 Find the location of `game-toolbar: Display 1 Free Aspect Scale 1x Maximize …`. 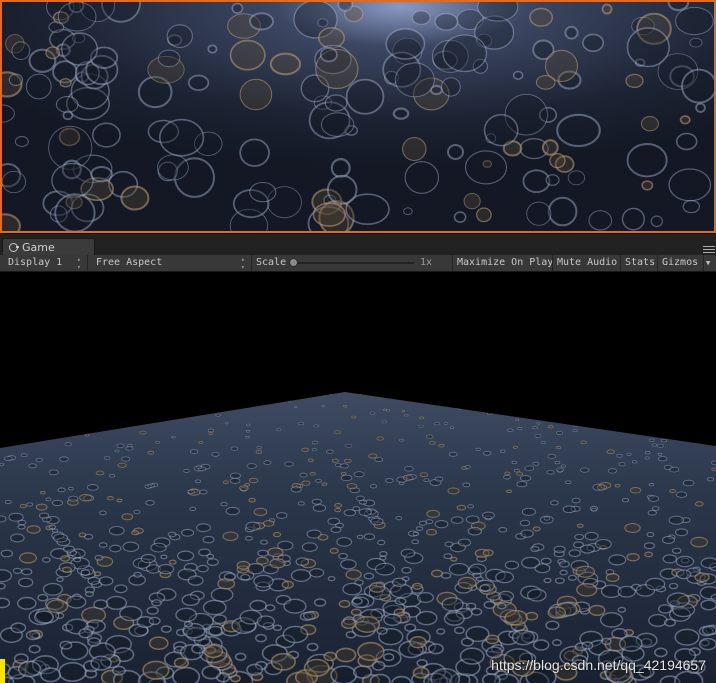

game-toolbar: Display 1 Free Aspect Scale 1x Maximize … is located at coordinates (358, 263).